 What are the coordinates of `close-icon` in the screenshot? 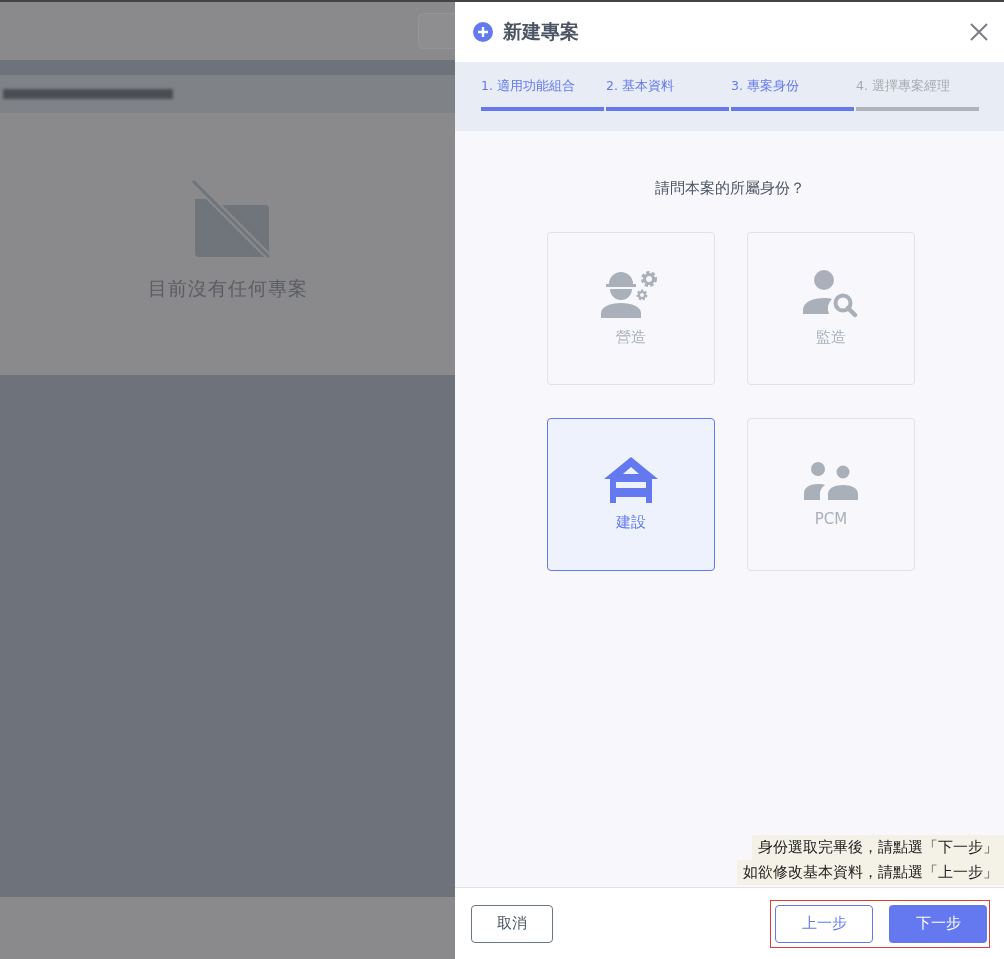 It's located at (979, 32).